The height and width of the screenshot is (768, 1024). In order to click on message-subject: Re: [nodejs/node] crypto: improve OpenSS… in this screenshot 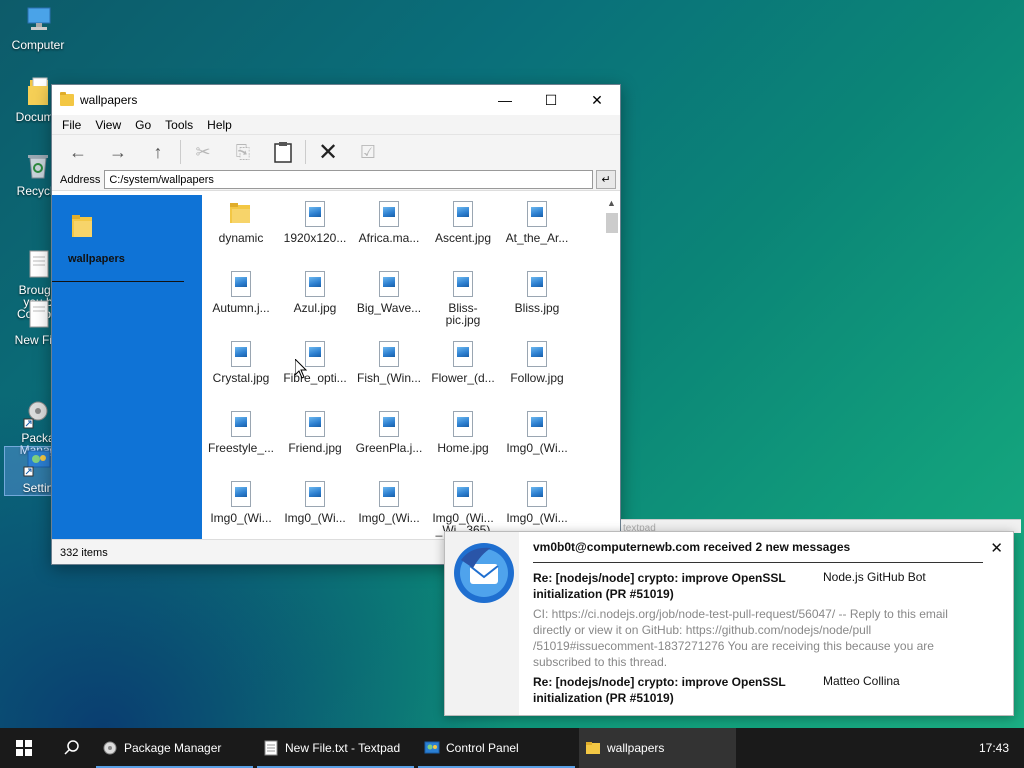, I will do `click(659, 690)`.